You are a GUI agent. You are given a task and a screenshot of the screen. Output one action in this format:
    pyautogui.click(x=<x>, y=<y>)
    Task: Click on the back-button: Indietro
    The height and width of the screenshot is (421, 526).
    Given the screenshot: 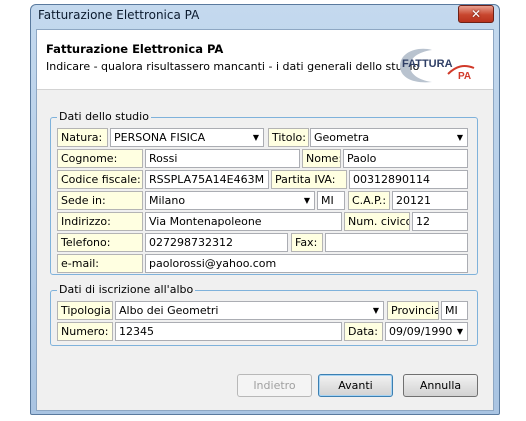 What is the action you would take?
    pyautogui.click(x=274, y=385)
    